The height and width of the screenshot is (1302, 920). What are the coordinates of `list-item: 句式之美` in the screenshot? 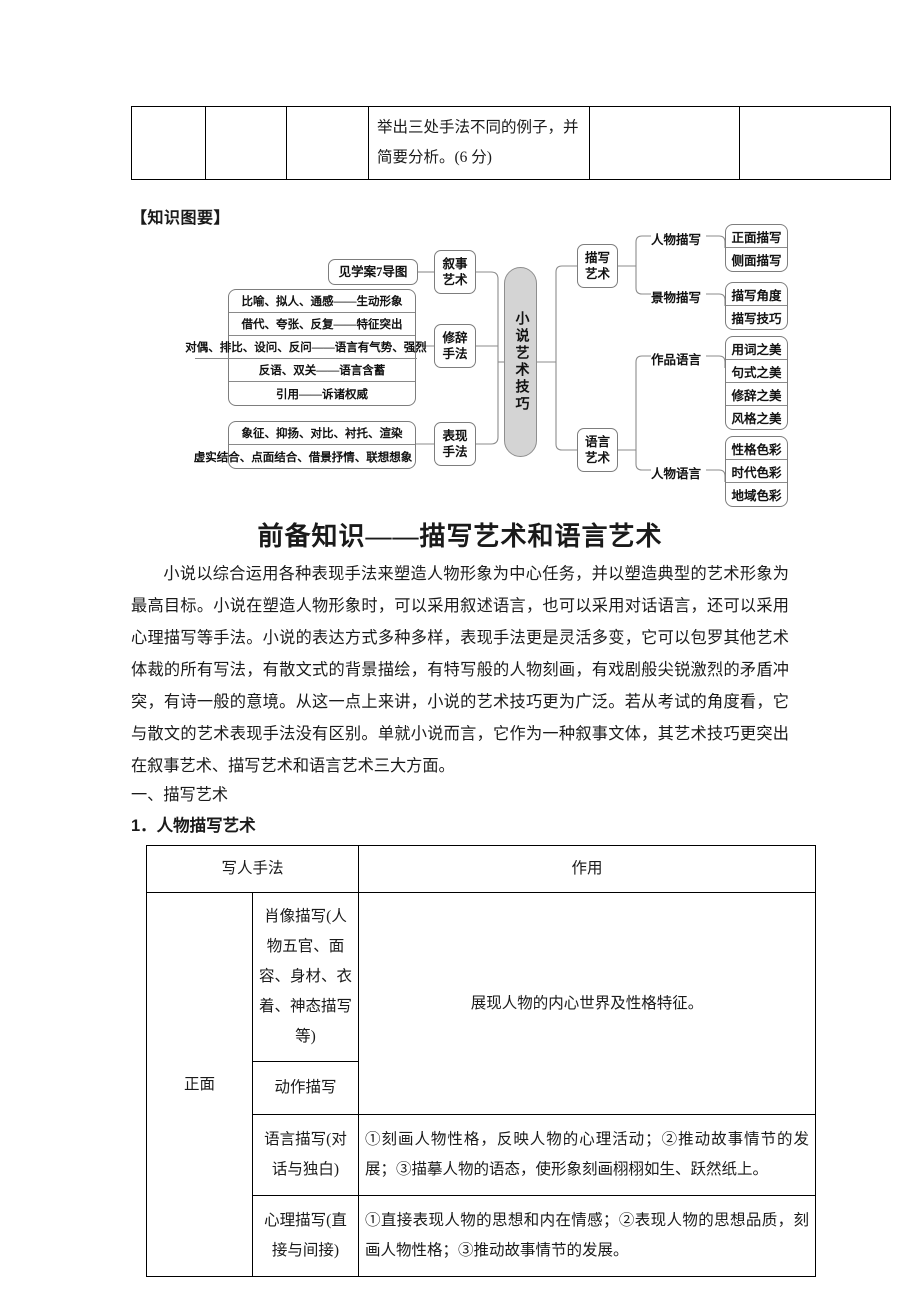 It's located at (756, 371).